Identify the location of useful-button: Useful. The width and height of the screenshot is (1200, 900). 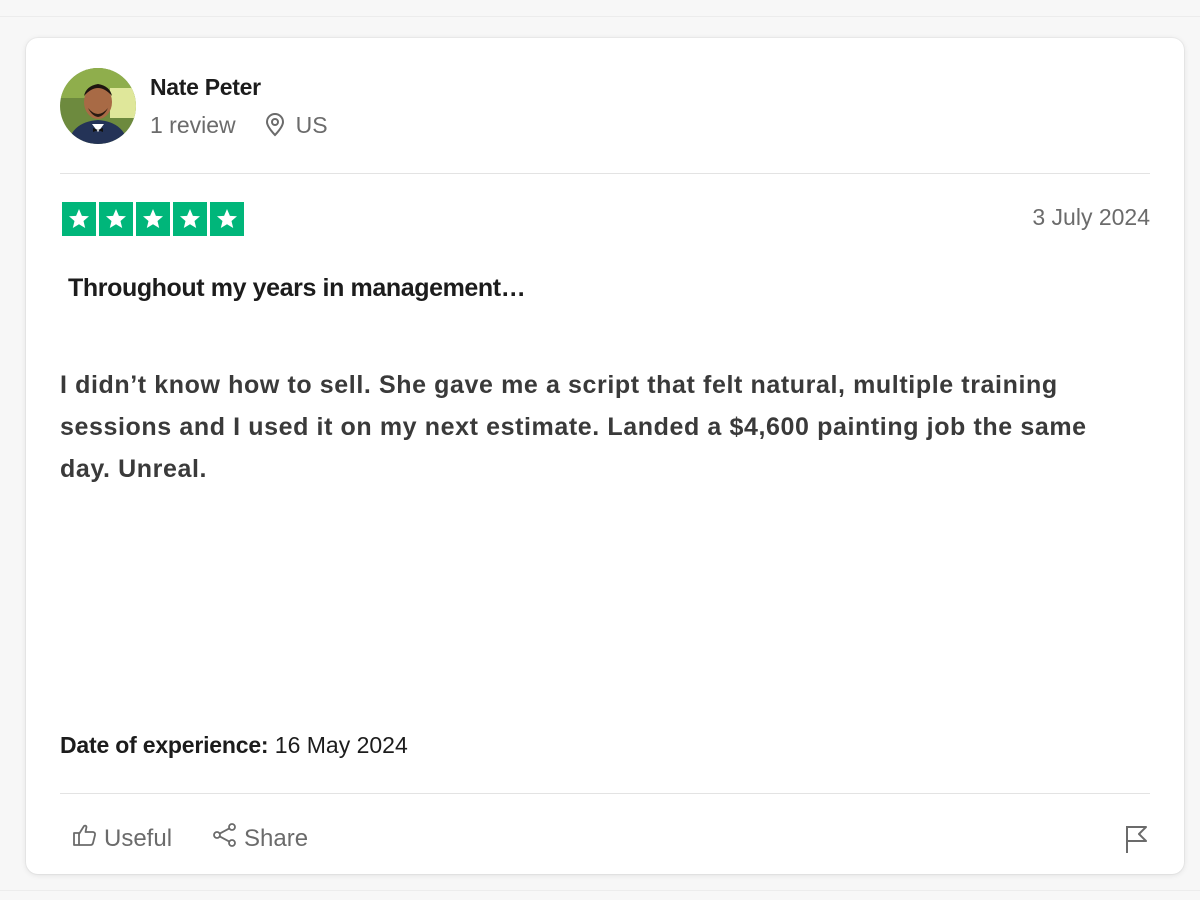
(122, 838).